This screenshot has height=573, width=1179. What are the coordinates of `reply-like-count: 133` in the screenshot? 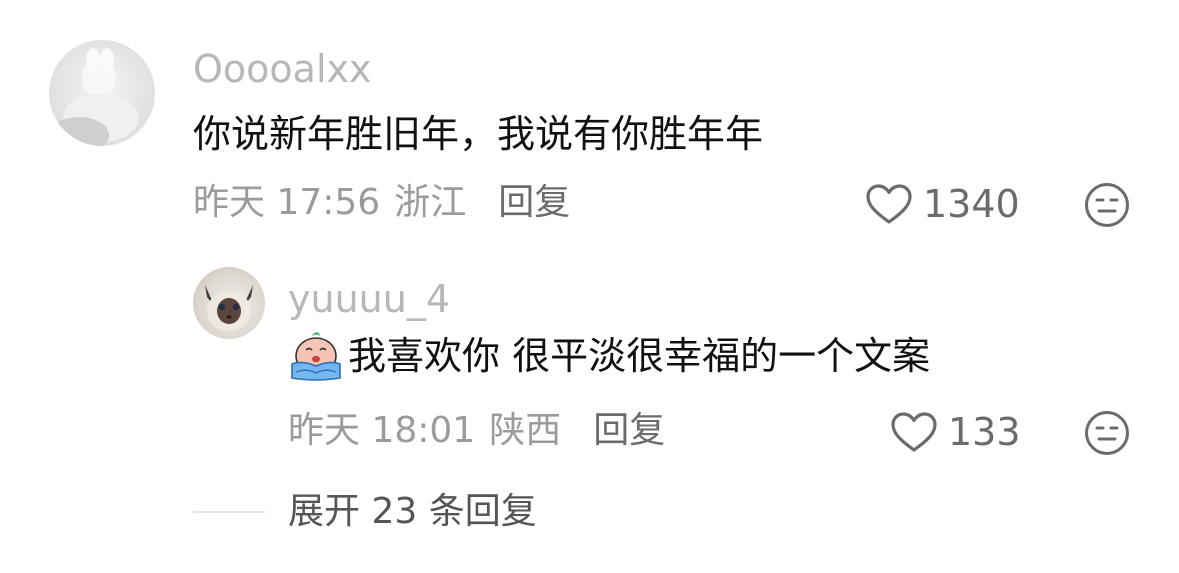 It's located at (984, 432).